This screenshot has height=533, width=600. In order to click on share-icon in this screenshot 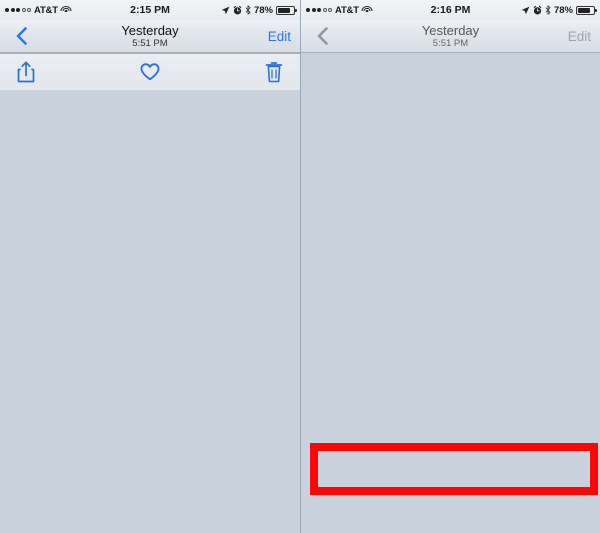, I will do `click(26, 72)`.